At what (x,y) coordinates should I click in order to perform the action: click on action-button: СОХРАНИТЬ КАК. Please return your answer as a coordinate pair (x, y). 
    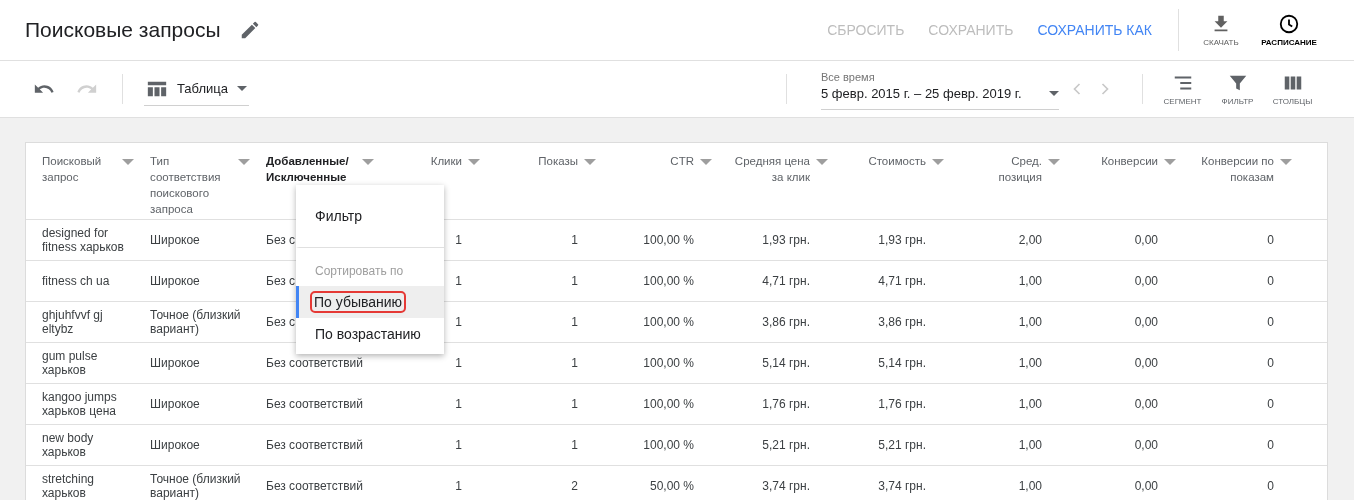
    Looking at the image, I should click on (1094, 30).